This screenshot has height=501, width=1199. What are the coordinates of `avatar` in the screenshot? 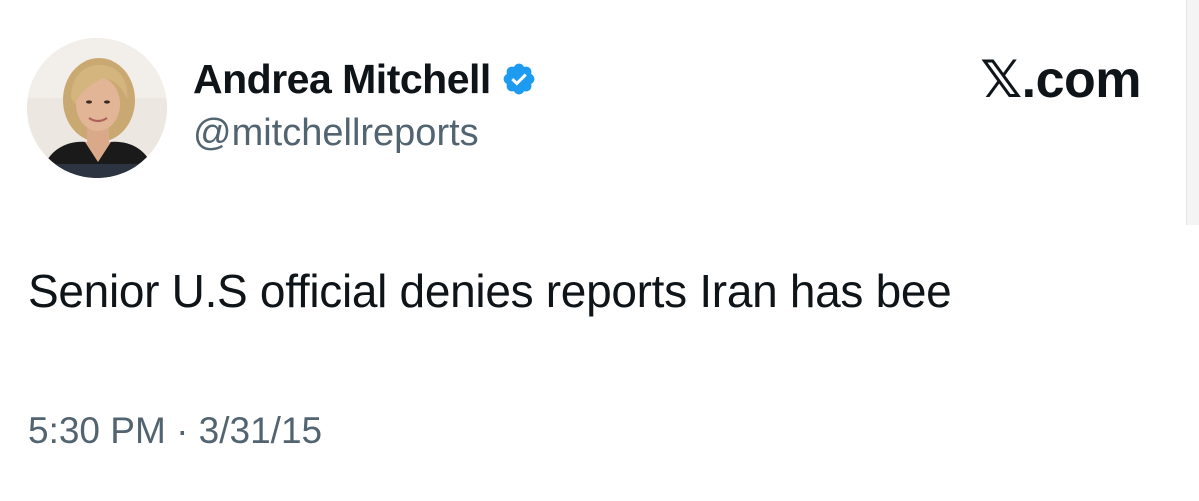 It's located at (97, 108).